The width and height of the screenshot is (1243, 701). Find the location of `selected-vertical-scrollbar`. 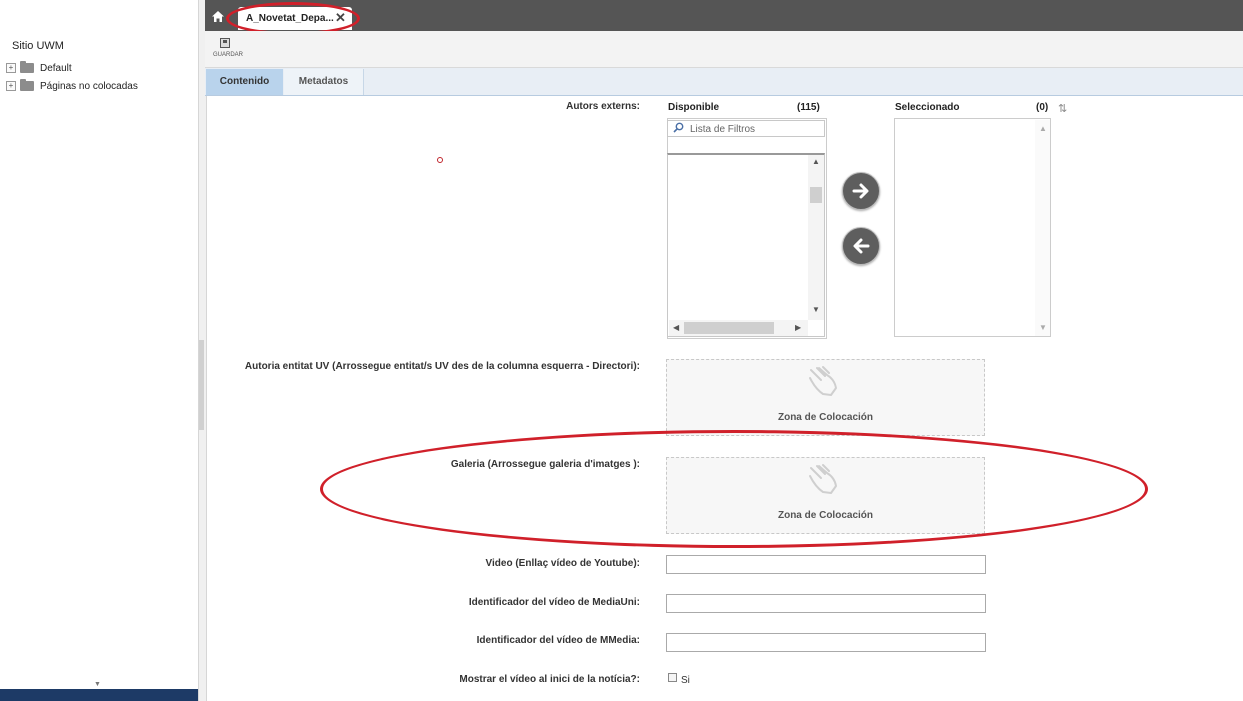

selected-vertical-scrollbar is located at coordinates (1042, 228).